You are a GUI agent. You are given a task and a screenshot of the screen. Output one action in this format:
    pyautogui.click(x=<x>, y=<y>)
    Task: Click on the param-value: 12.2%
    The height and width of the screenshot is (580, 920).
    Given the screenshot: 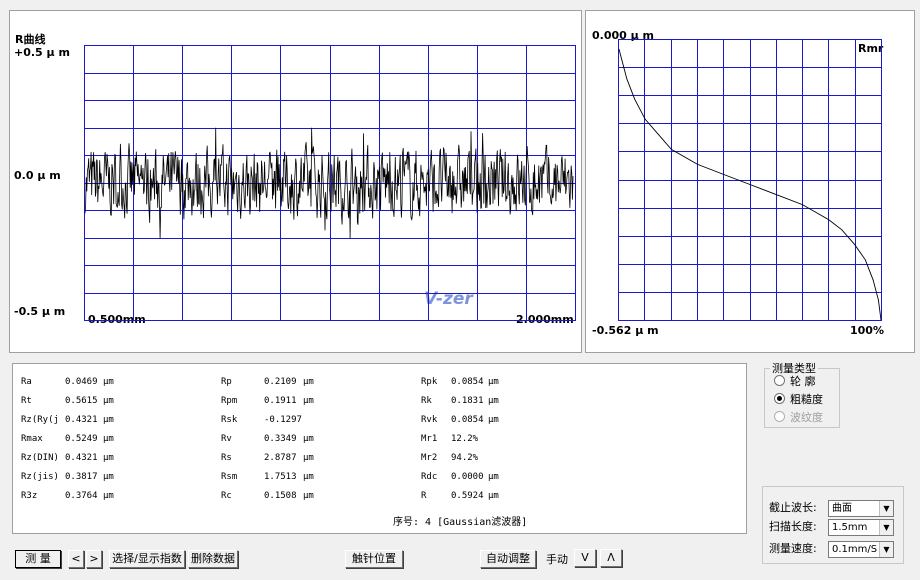 What is the action you would take?
    pyautogui.click(x=465, y=439)
    